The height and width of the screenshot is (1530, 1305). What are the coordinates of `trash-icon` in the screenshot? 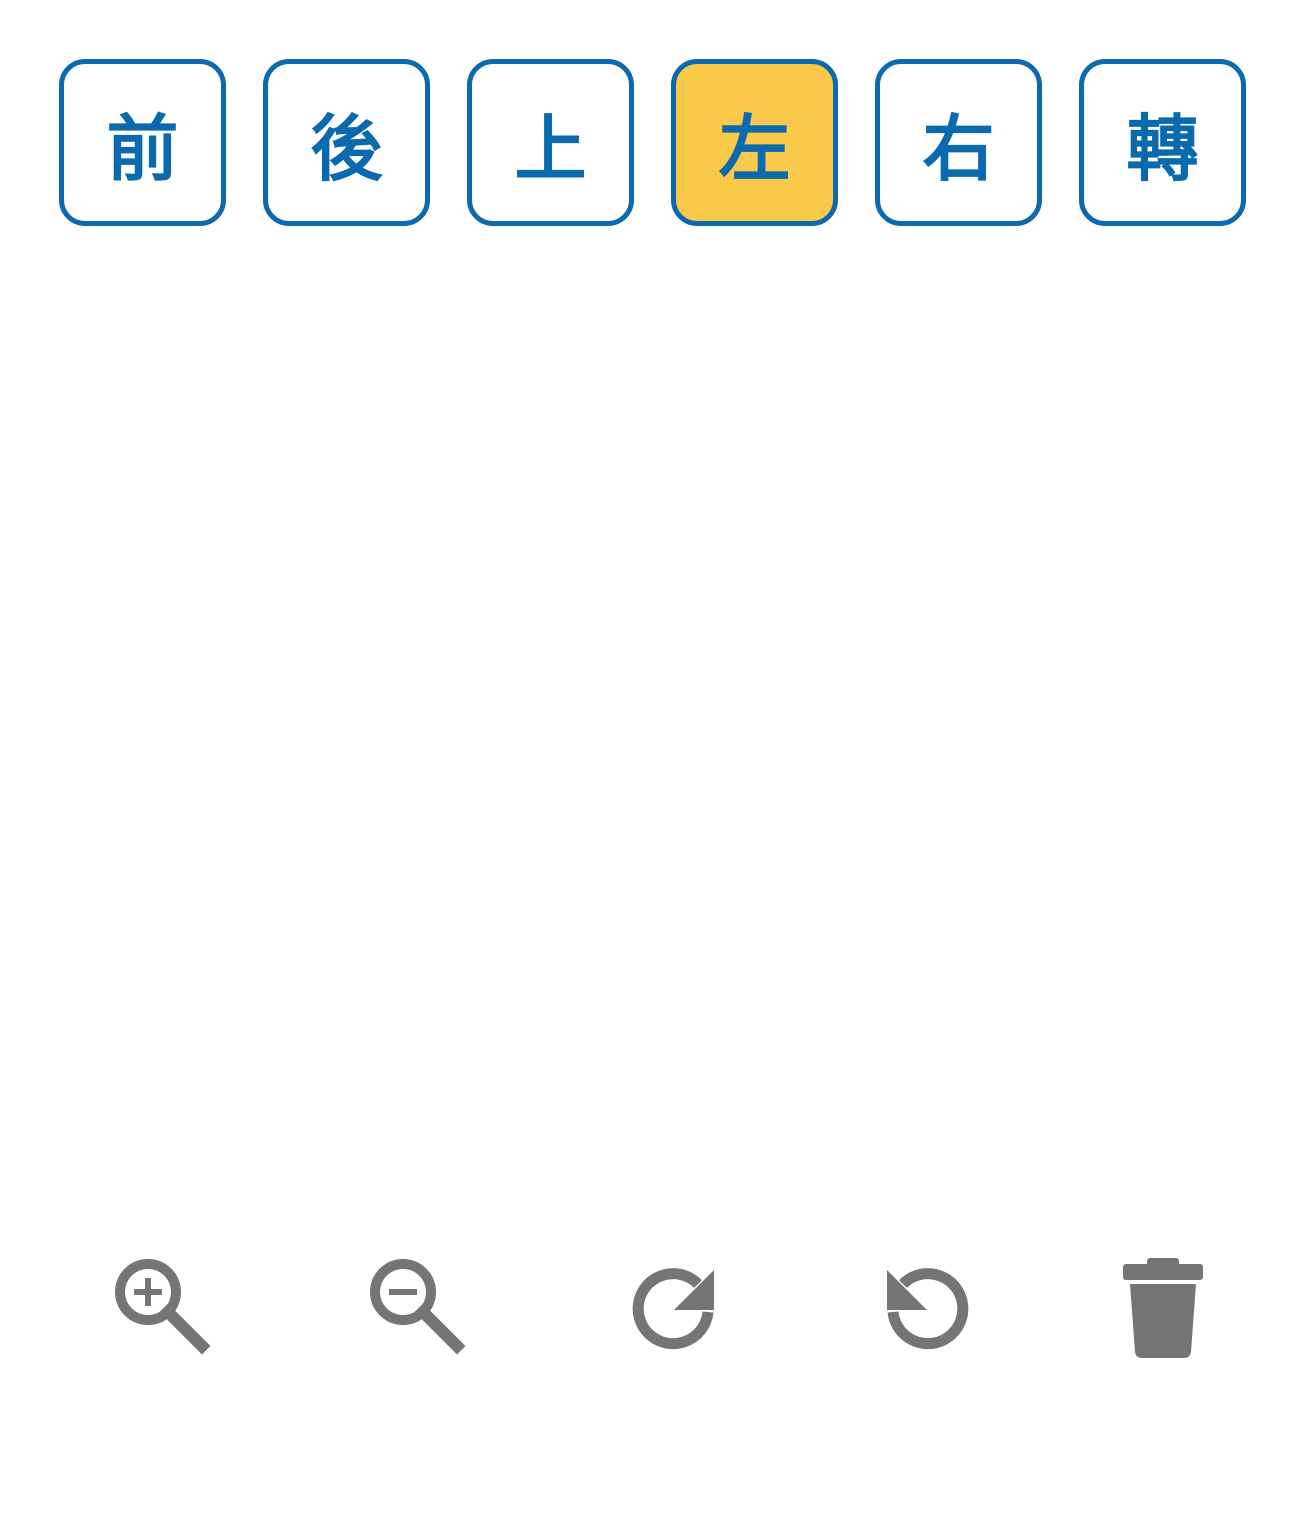 It's located at (1163, 1308).